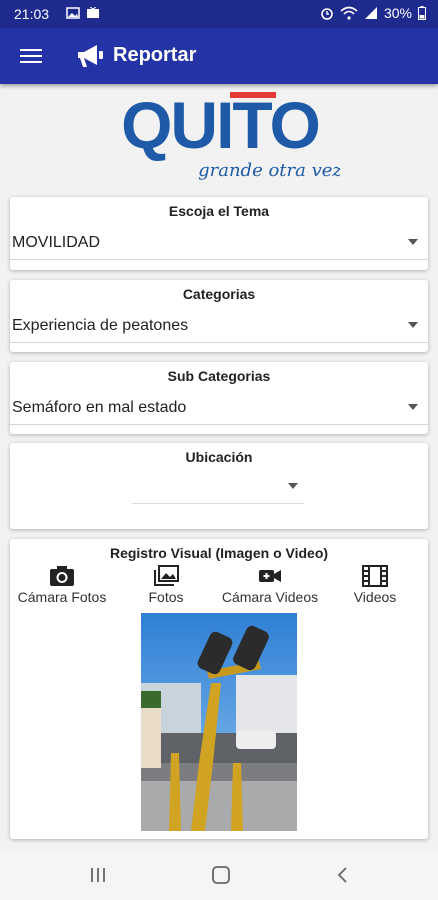  I want to click on photos-button: Fotos, so click(166, 585).